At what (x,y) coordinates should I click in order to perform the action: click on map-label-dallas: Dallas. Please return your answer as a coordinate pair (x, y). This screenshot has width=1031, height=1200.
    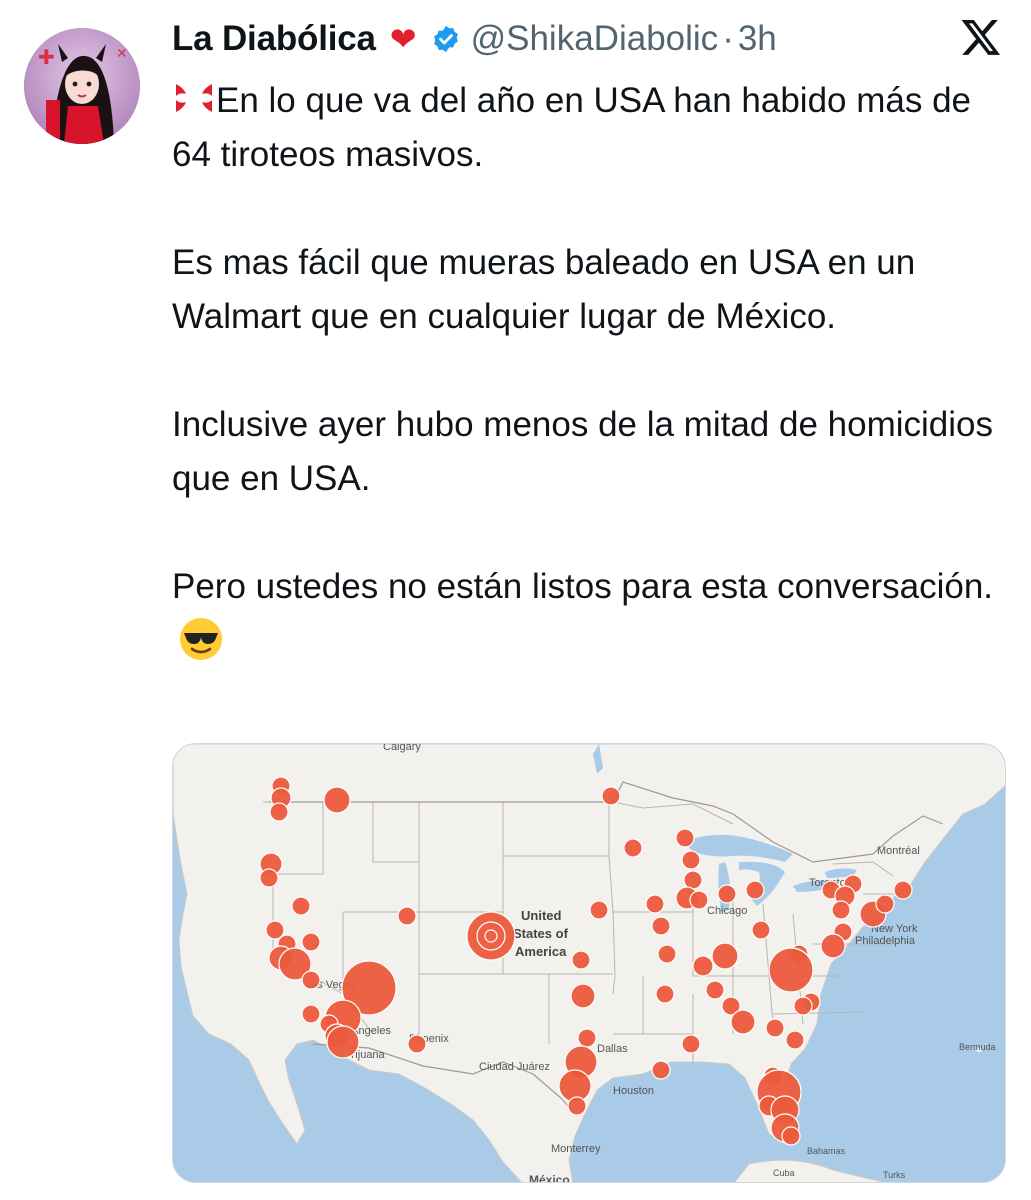
    Looking at the image, I should click on (612, 1049).